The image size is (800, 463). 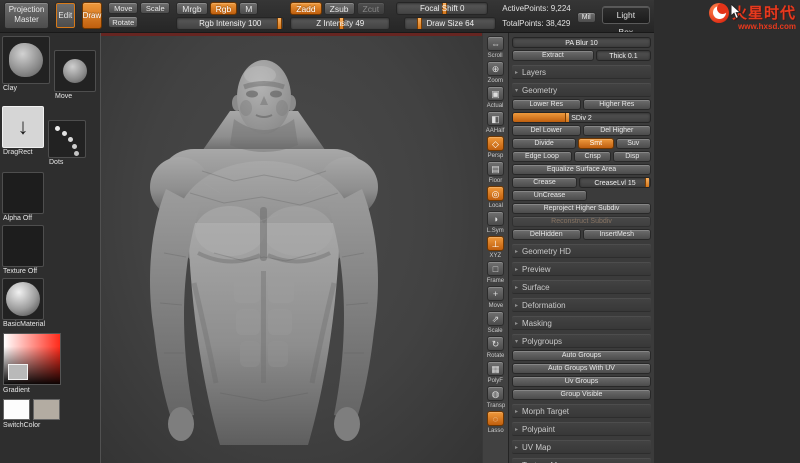 What do you see at coordinates (495, 318) in the screenshot?
I see `scale-icon: ⇗` at bounding box center [495, 318].